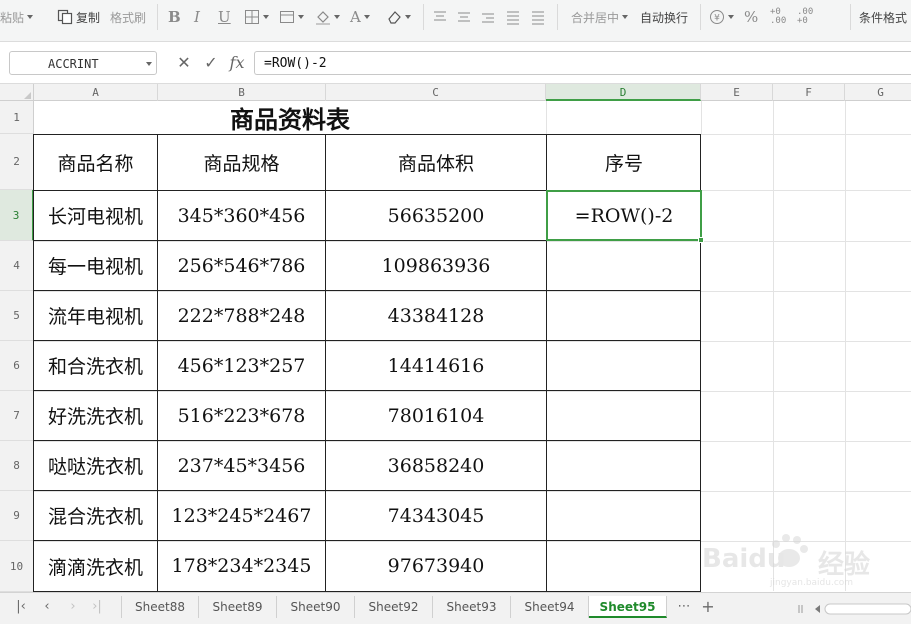 This screenshot has height=624, width=911. I want to click on increase-decimal-button: +0.00, so click(778, 17).